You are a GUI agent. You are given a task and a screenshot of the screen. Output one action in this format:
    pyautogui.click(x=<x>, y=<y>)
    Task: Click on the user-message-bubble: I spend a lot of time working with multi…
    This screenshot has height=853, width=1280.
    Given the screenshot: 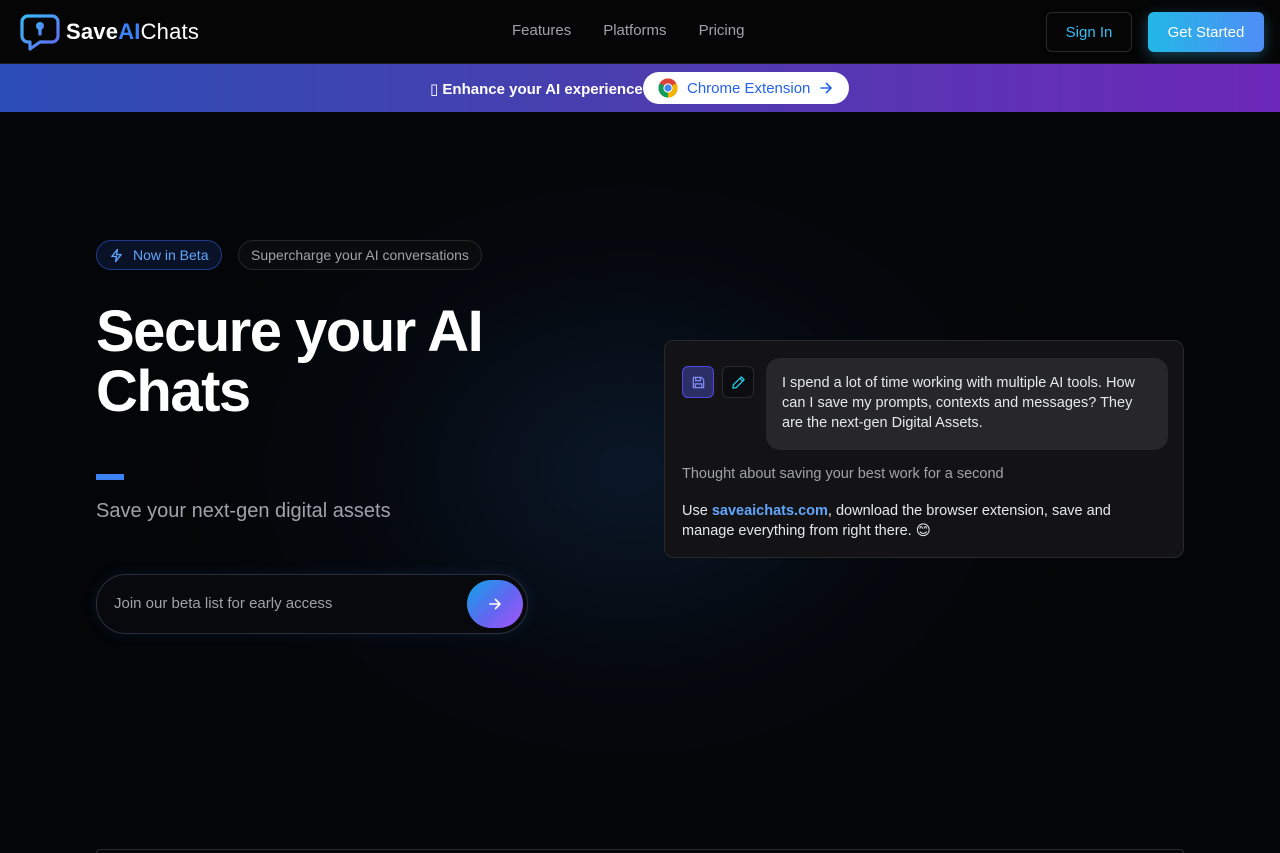 What is the action you would take?
    pyautogui.click(x=967, y=404)
    